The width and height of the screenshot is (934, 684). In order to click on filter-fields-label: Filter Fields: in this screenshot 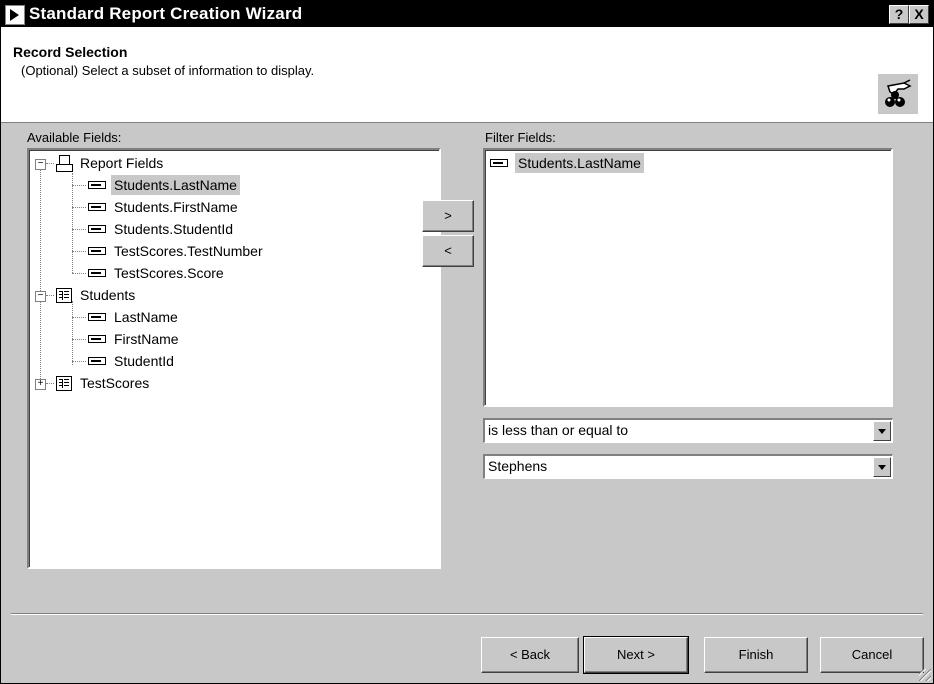, I will do `click(520, 137)`.